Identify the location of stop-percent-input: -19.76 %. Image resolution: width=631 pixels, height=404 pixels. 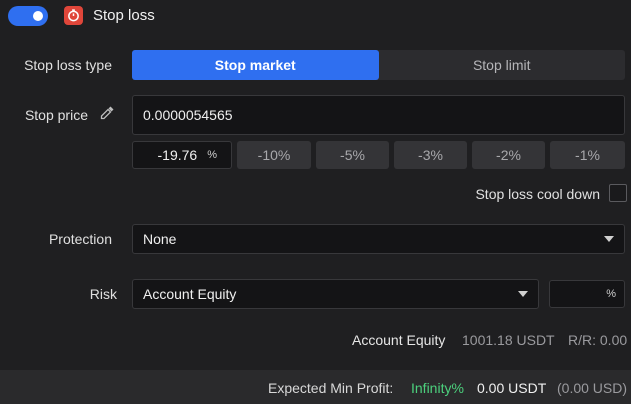
(182, 155).